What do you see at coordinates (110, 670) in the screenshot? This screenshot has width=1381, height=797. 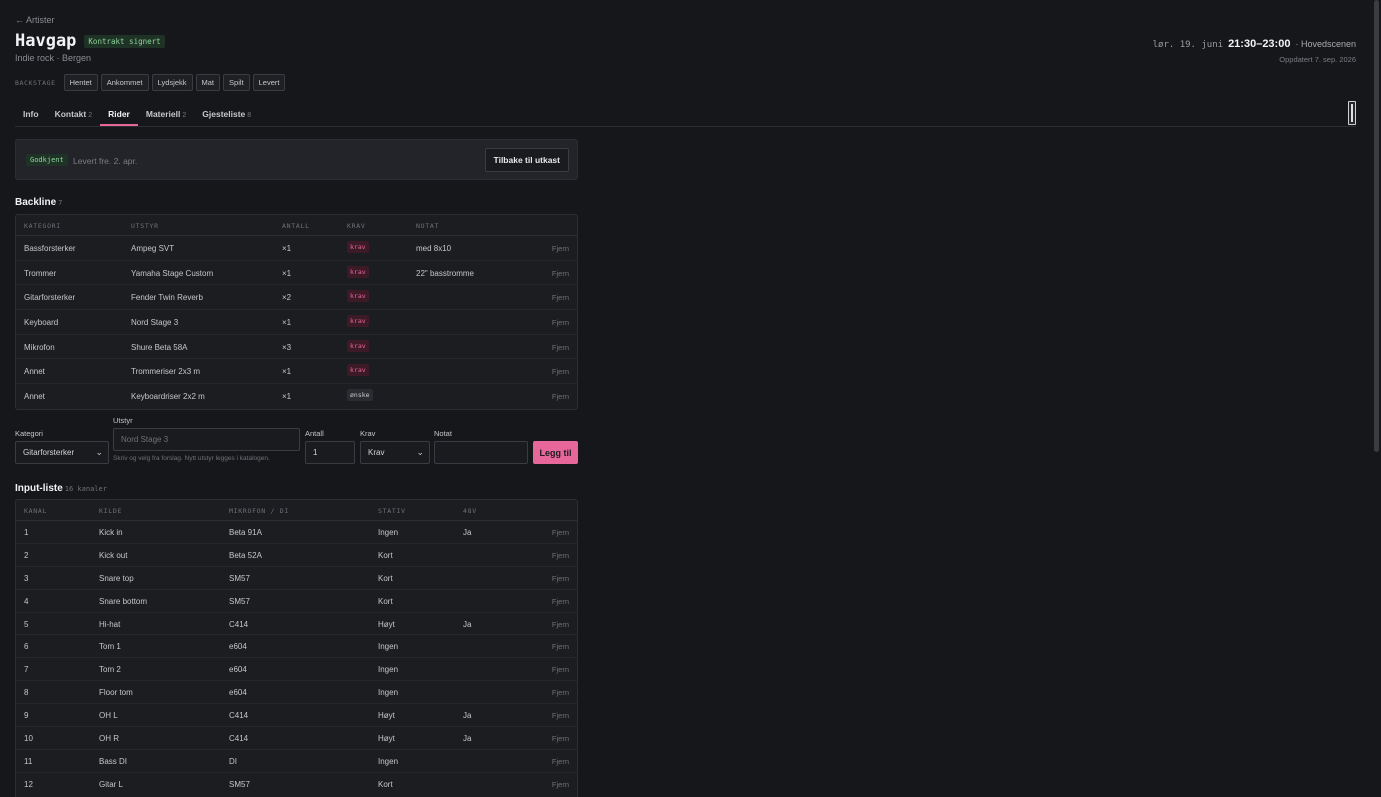 I see `kilde-cell: Tom 2` at bounding box center [110, 670].